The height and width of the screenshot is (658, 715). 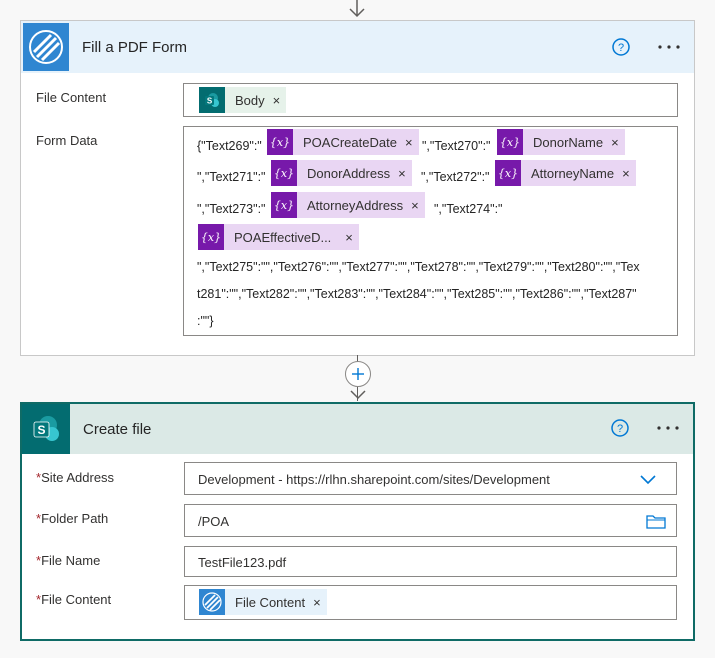 I want to click on form-data-text: ","Text270":", so click(x=456, y=146).